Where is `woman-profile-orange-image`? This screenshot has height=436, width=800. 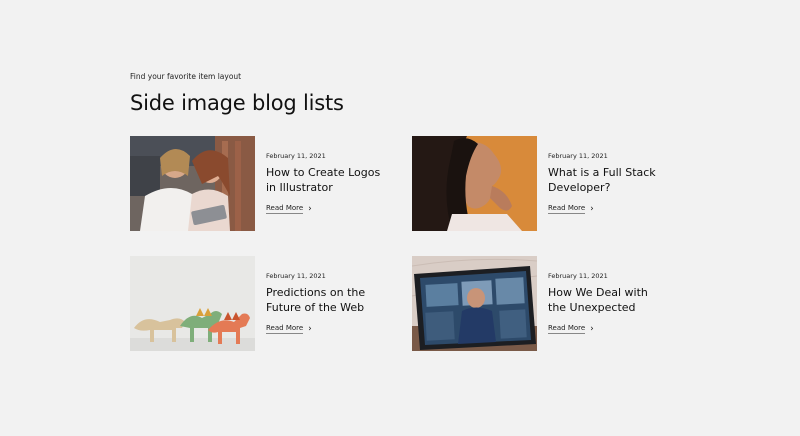
woman-profile-orange-image is located at coordinates (474, 183).